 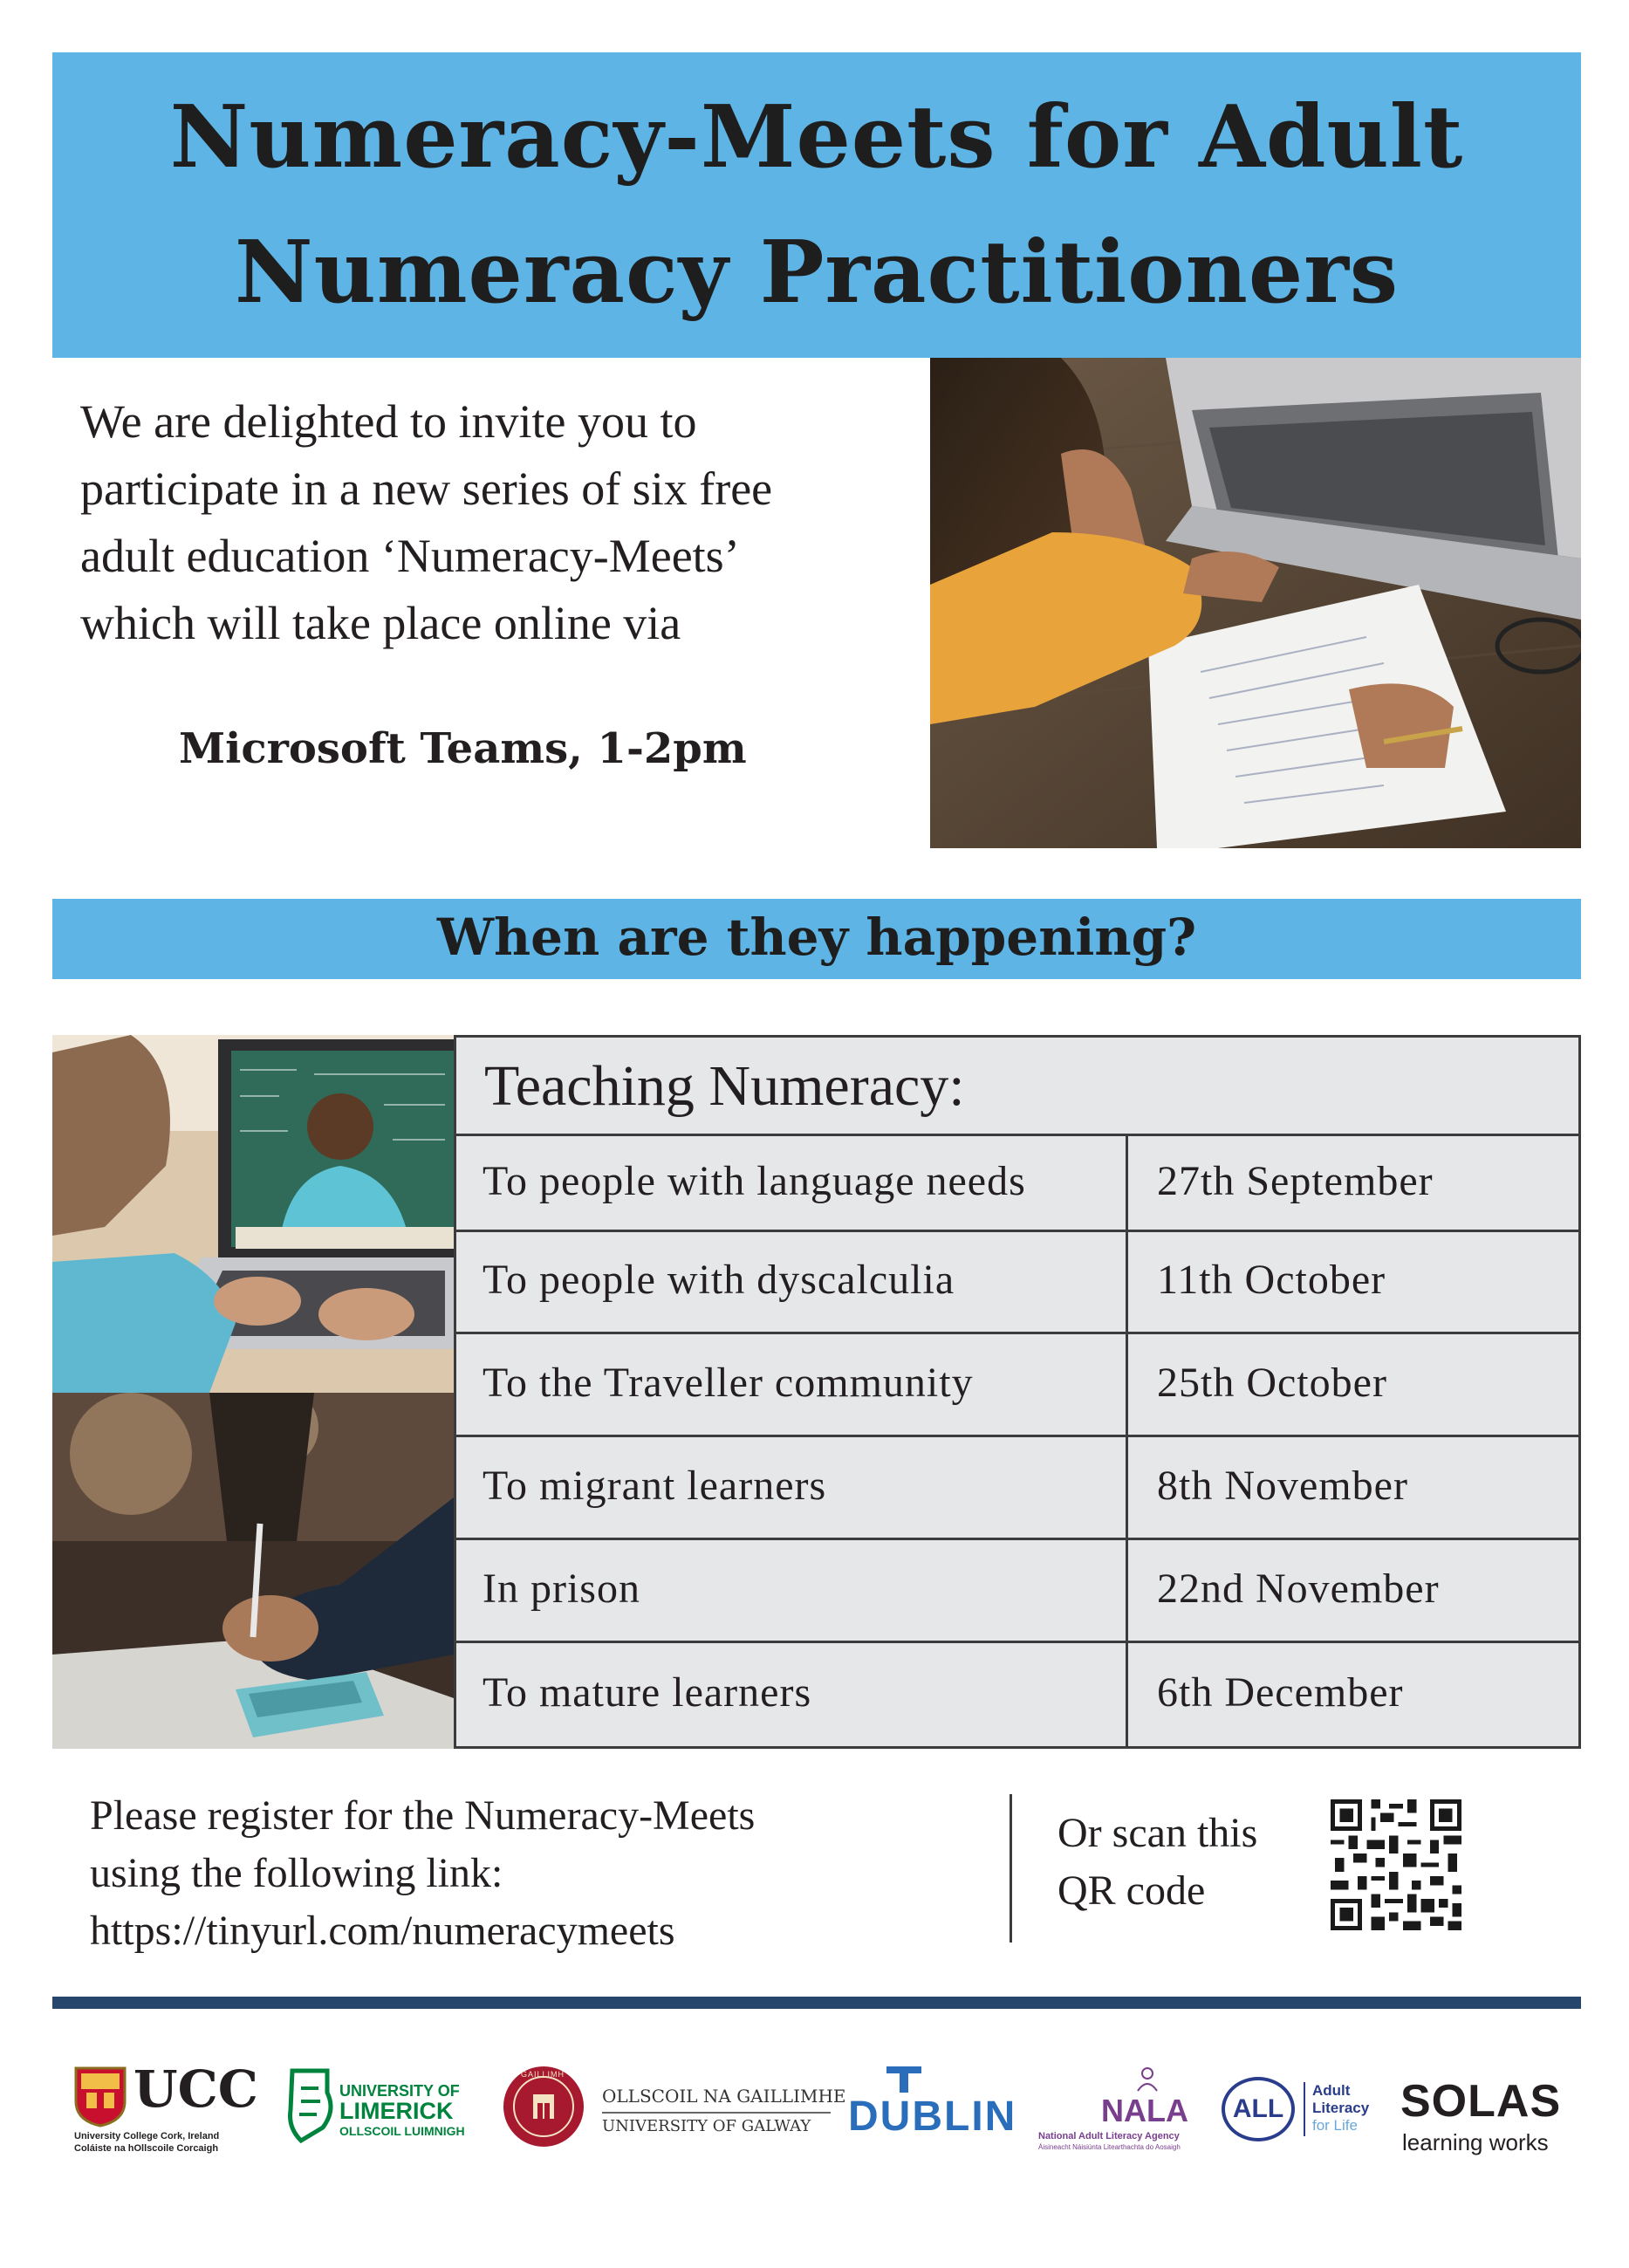 I want to click on table-row: To mature learners 6th December, so click(x=1017, y=1694).